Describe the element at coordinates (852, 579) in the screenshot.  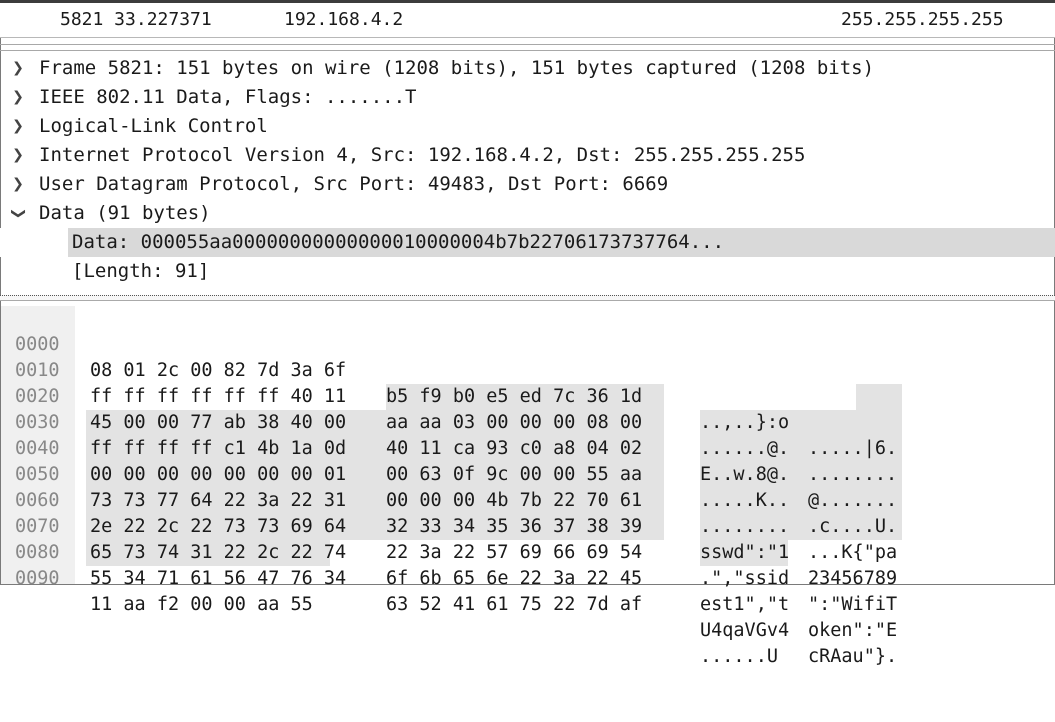
I see `ascii-bytes: 23456789` at that location.